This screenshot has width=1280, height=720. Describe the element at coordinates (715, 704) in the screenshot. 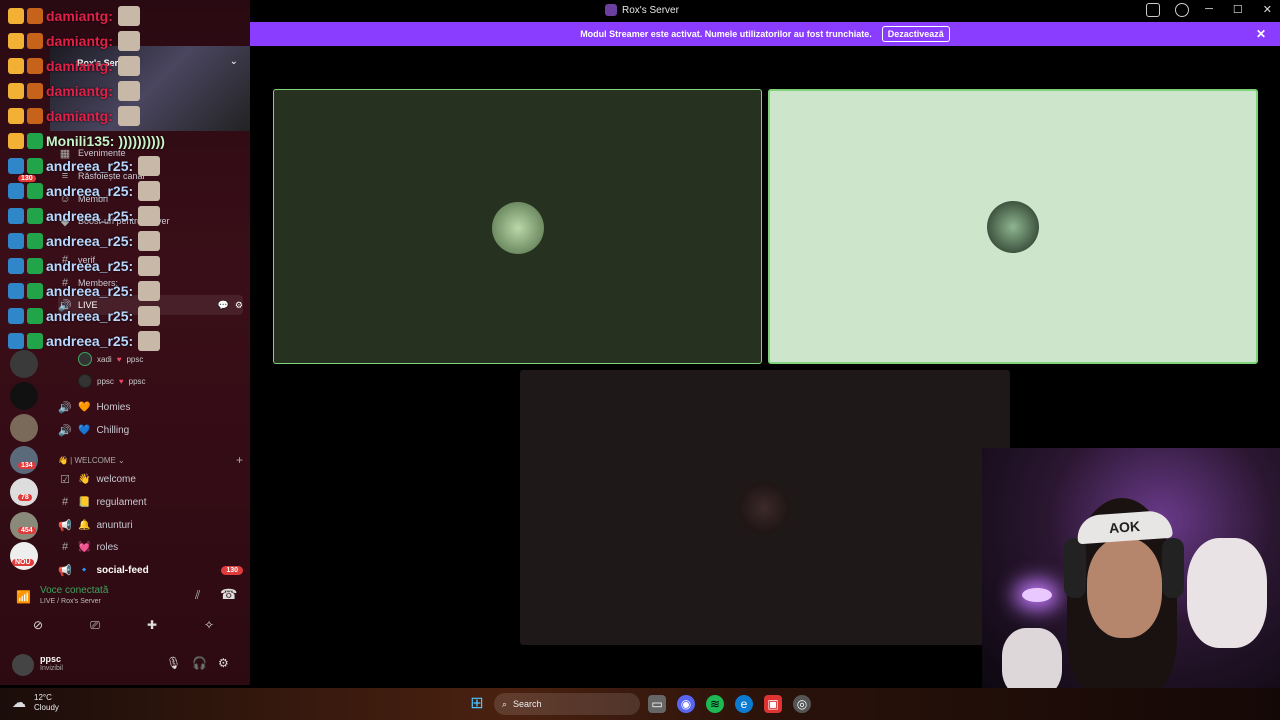

I see `spotify-icon: ≋` at that location.